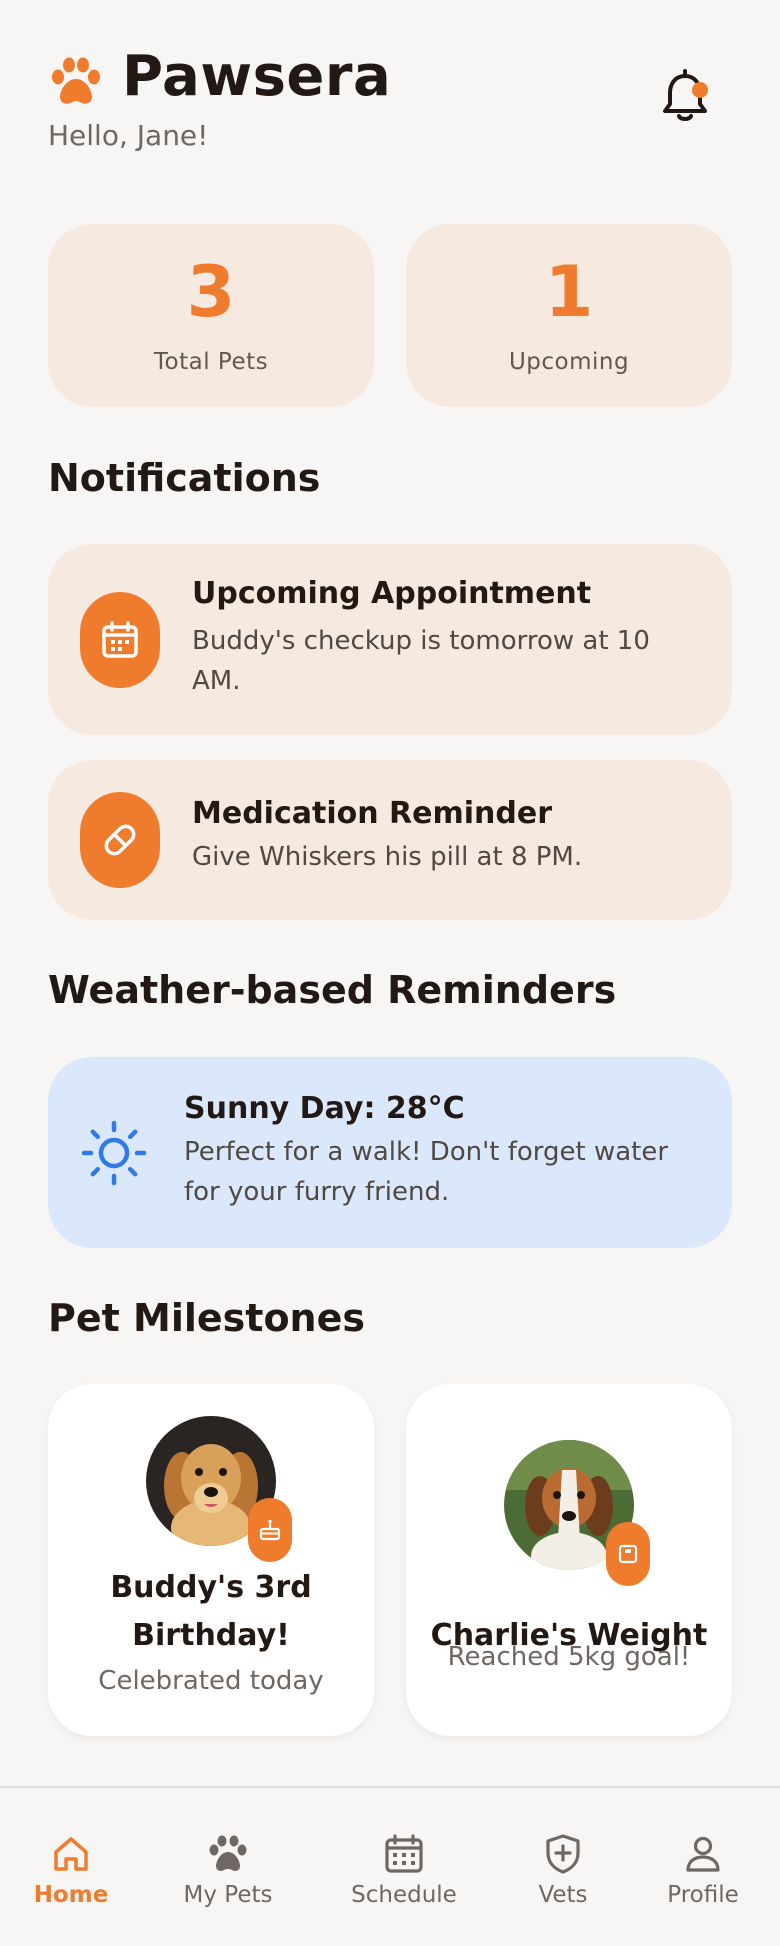  Describe the element at coordinates (211, 1681) in the screenshot. I see `milestone-subtitle: Celebrated today` at that location.